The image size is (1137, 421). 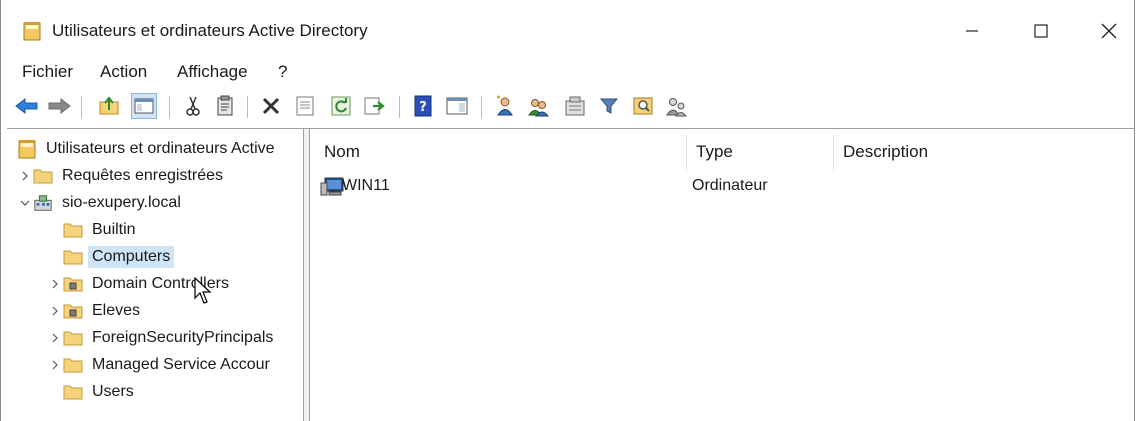 I want to click on tree-item-eleves: Eleves, so click(x=93, y=310).